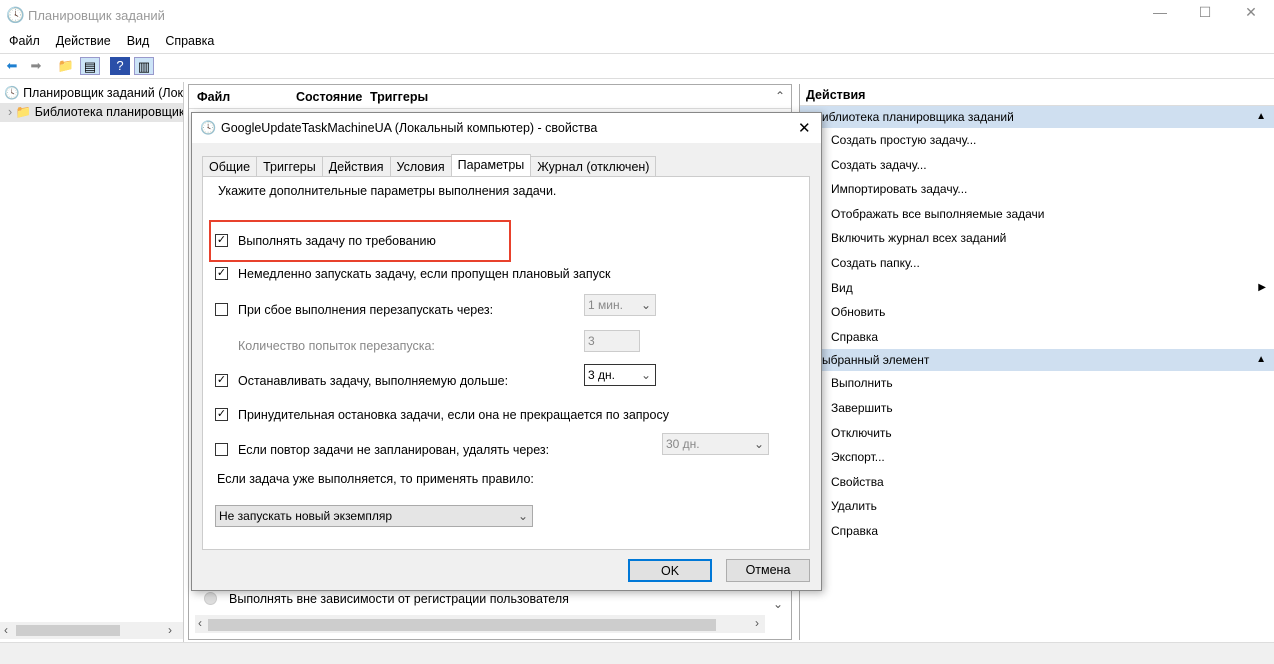  I want to click on folder-icon: 📁, so click(23, 112).